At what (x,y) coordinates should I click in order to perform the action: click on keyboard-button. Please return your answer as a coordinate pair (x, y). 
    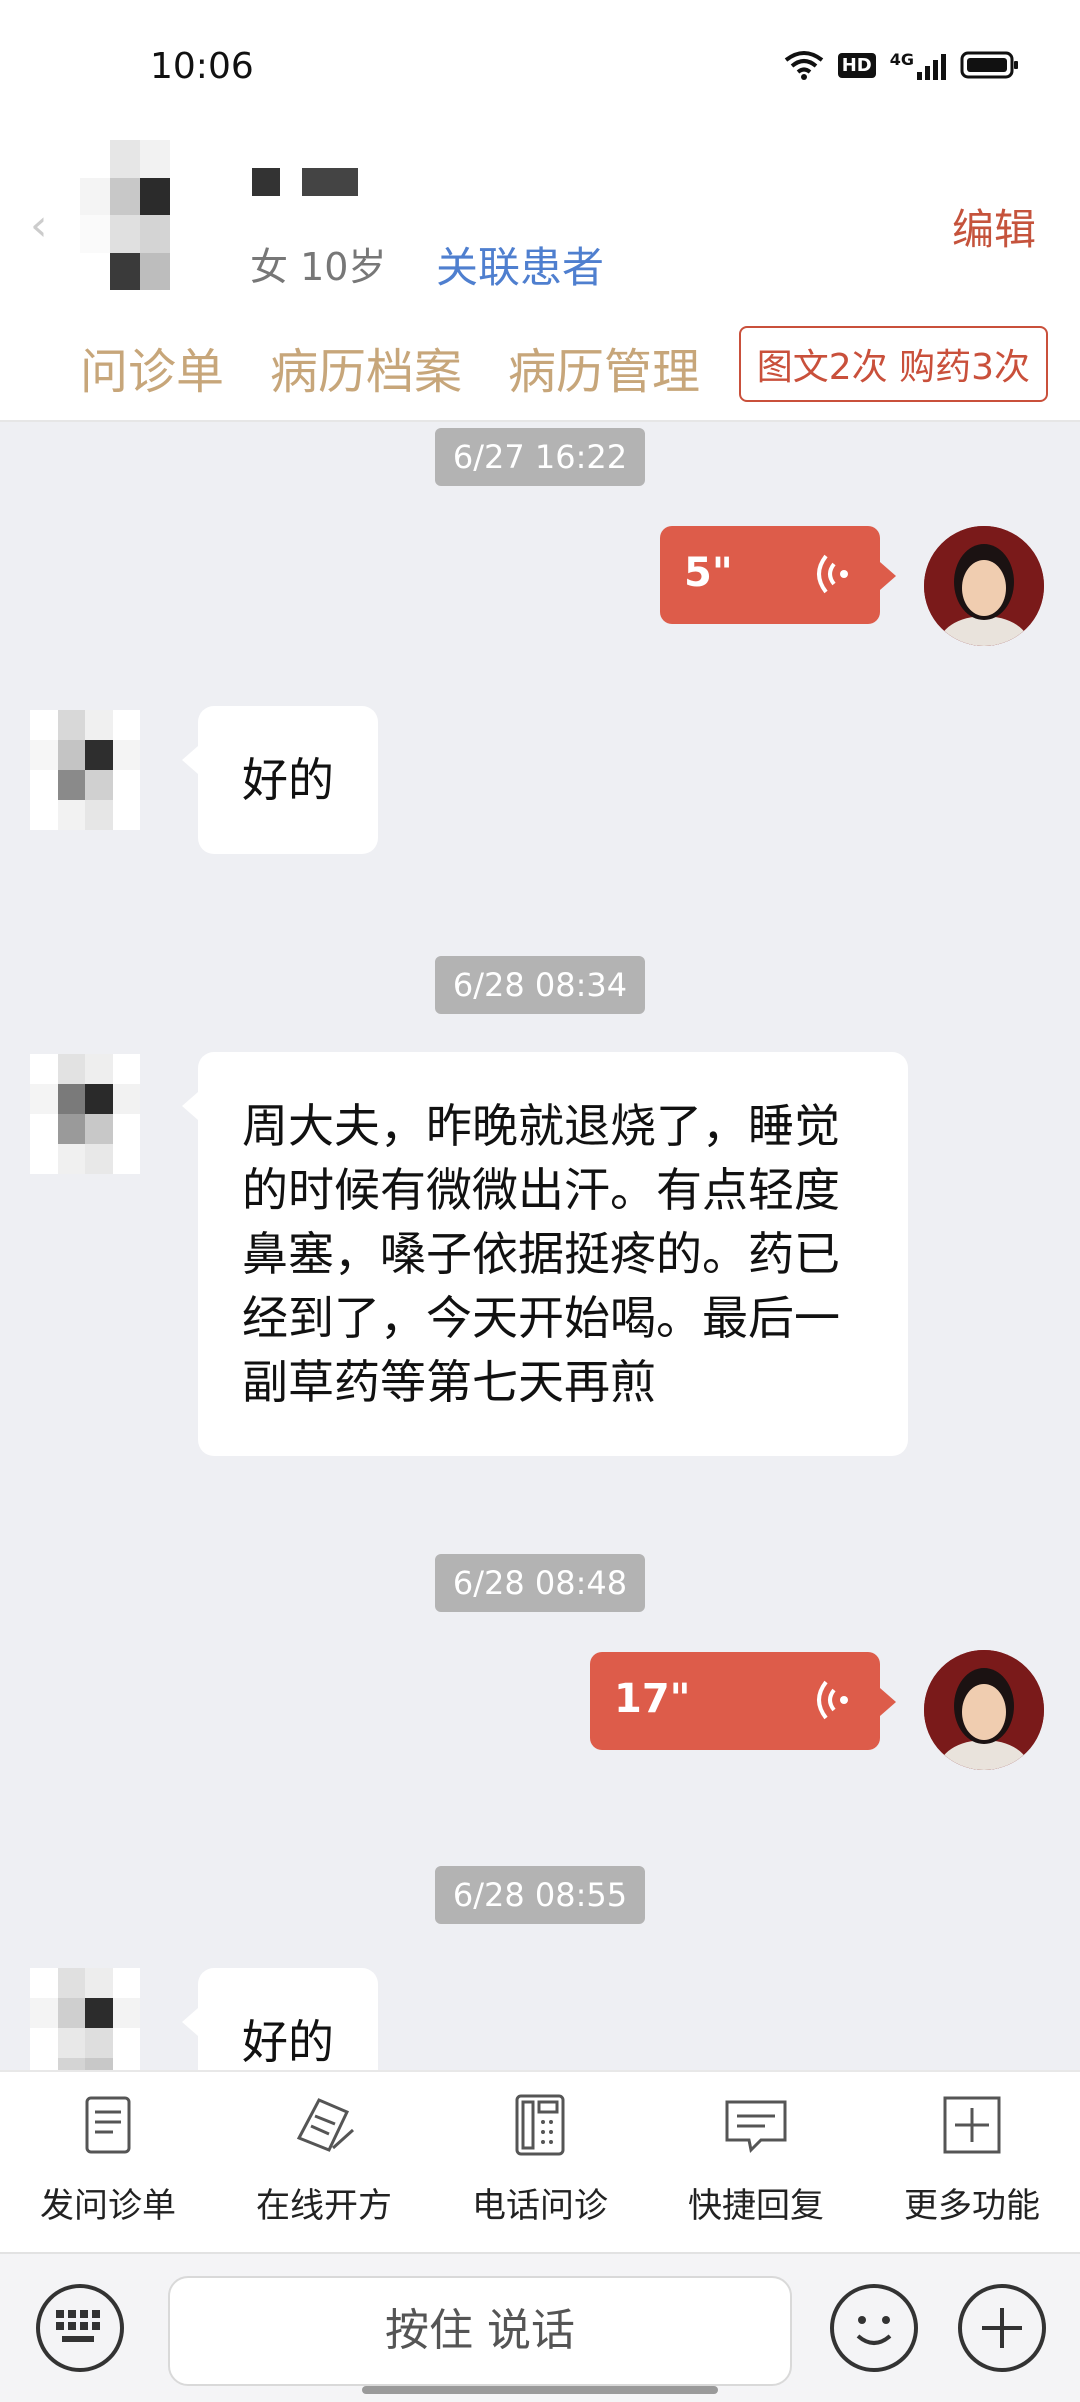
    Looking at the image, I should click on (80, 2328).